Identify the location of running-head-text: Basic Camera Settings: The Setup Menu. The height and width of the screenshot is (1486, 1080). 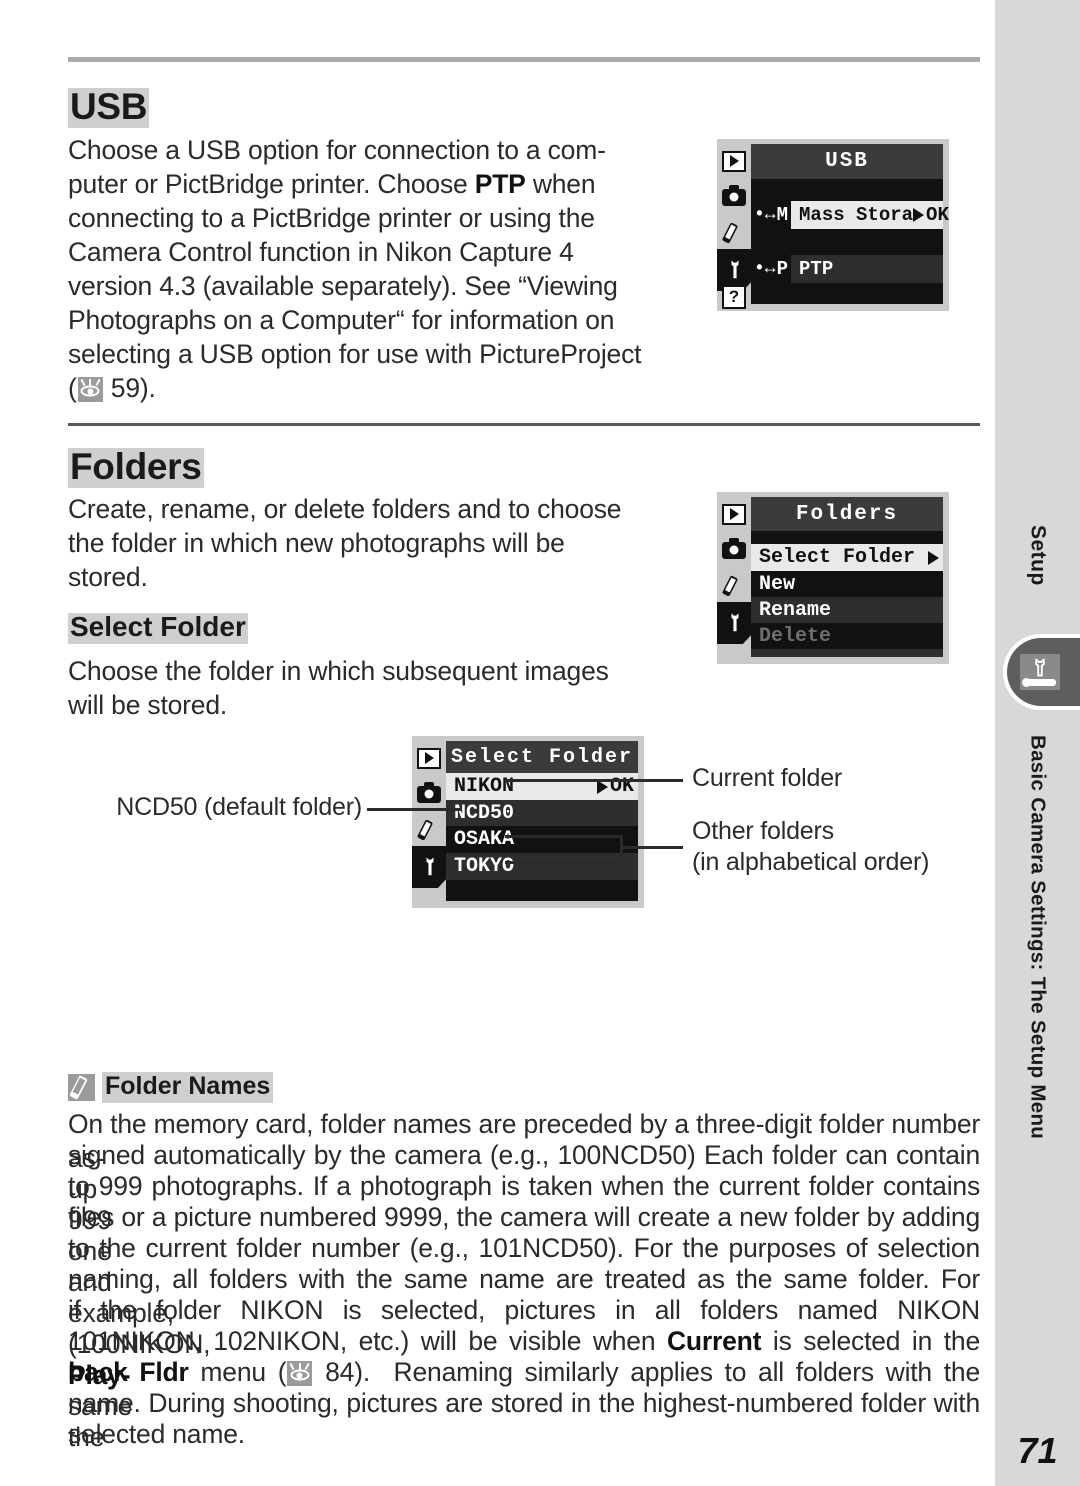
(1038, 937).